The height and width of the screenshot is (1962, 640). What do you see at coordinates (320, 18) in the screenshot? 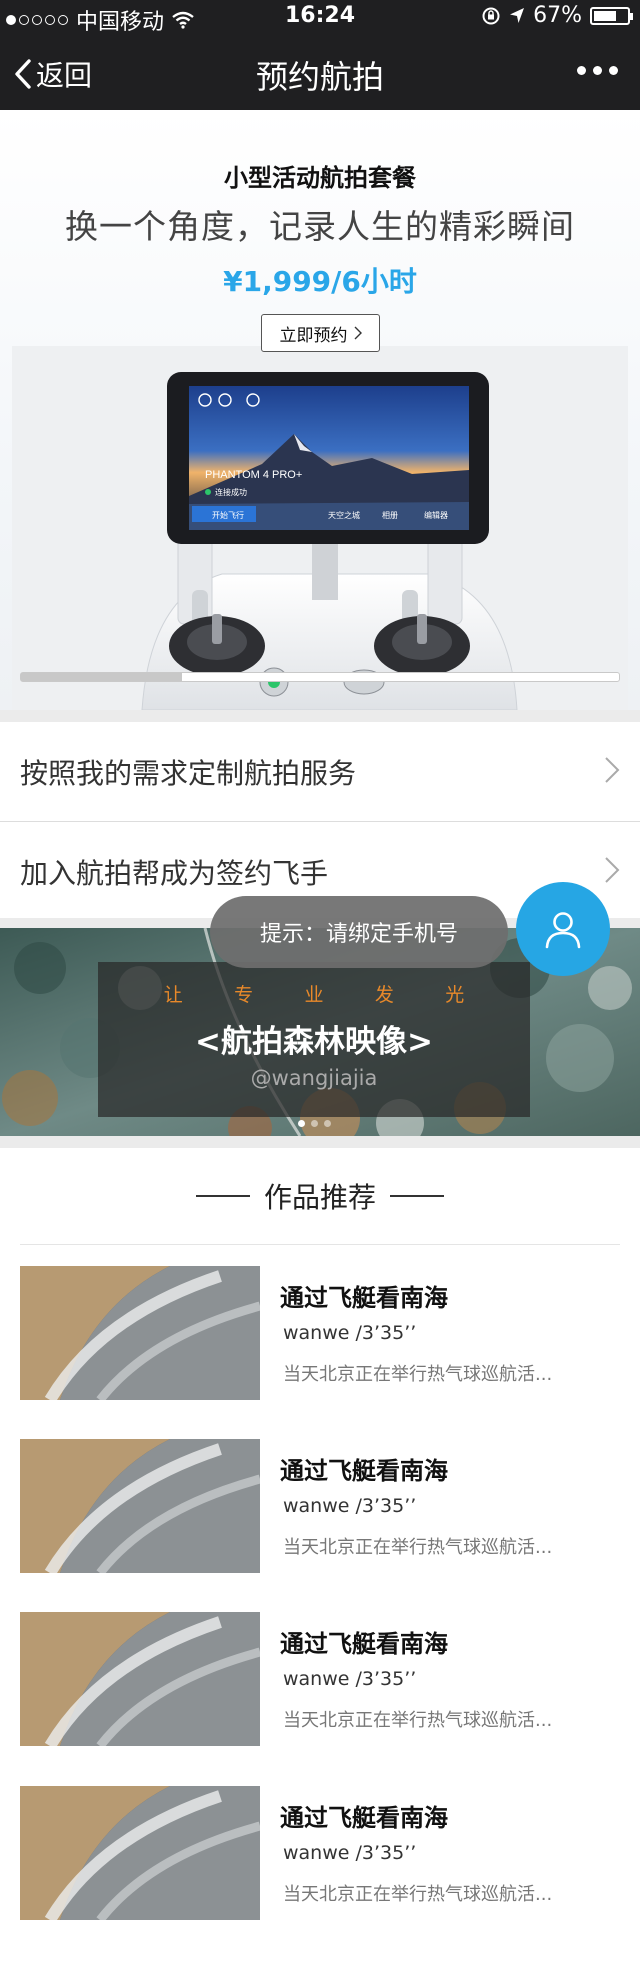
I see `status-bar: 中国移动 16:24 67%` at bounding box center [320, 18].